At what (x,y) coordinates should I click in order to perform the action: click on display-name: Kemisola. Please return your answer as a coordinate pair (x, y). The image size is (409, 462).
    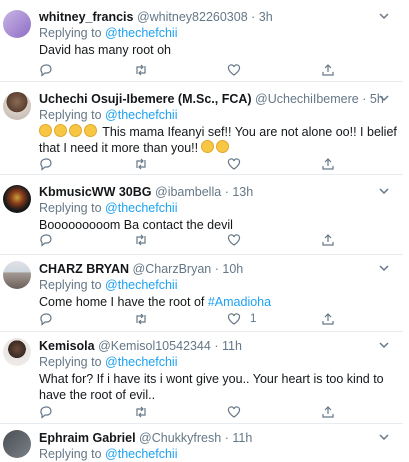
    Looking at the image, I should click on (67, 346).